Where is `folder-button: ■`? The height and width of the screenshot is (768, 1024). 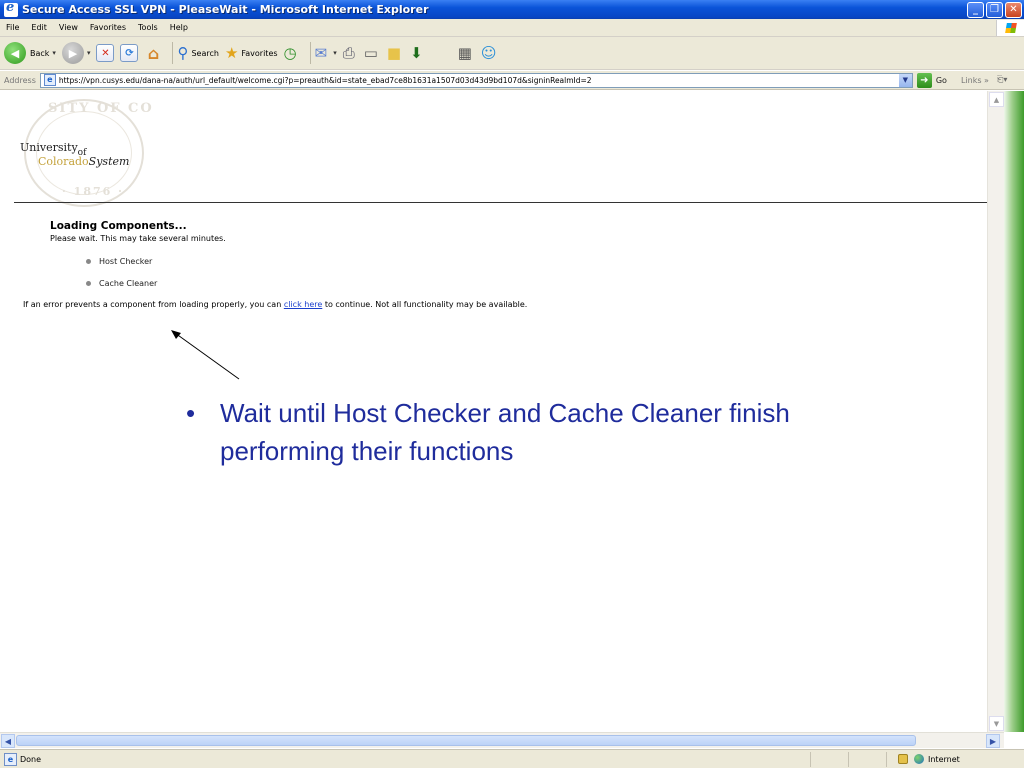 folder-button: ■ is located at coordinates (395, 53).